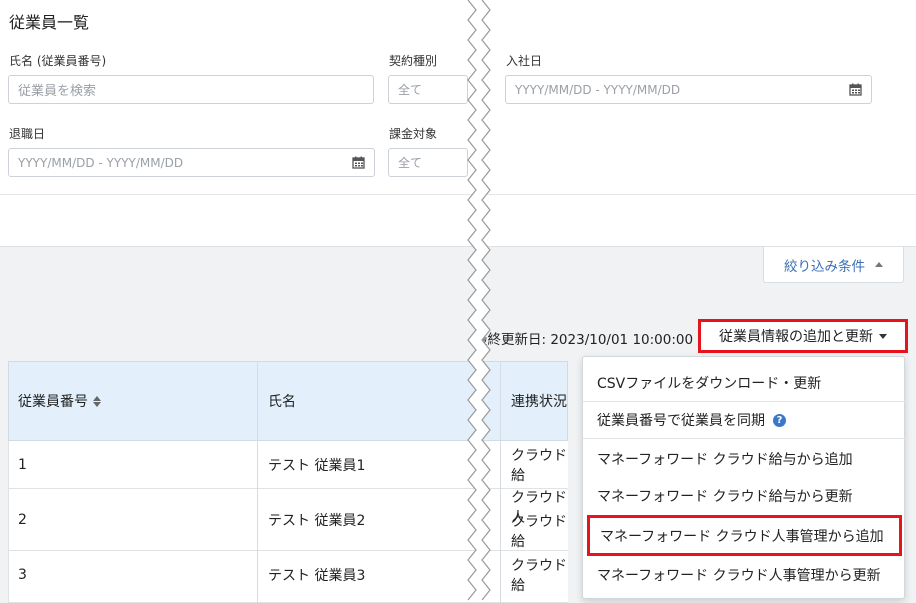 This screenshot has height=603, width=916. Describe the element at coordinates (58, 61) in the screenshot. I see `name-filter-label: 氏名 (従業員番号)` at that location.